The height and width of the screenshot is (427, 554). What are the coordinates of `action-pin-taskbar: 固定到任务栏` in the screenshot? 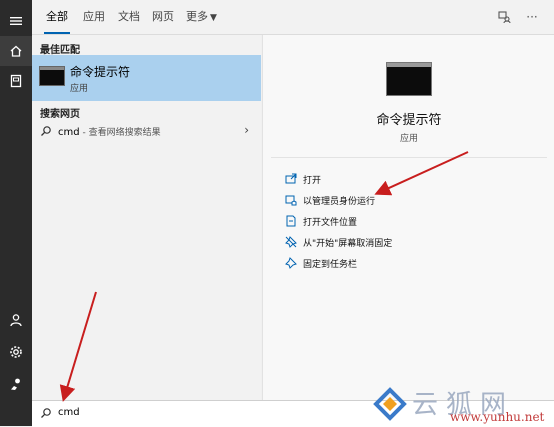 It's located at (321, 263).